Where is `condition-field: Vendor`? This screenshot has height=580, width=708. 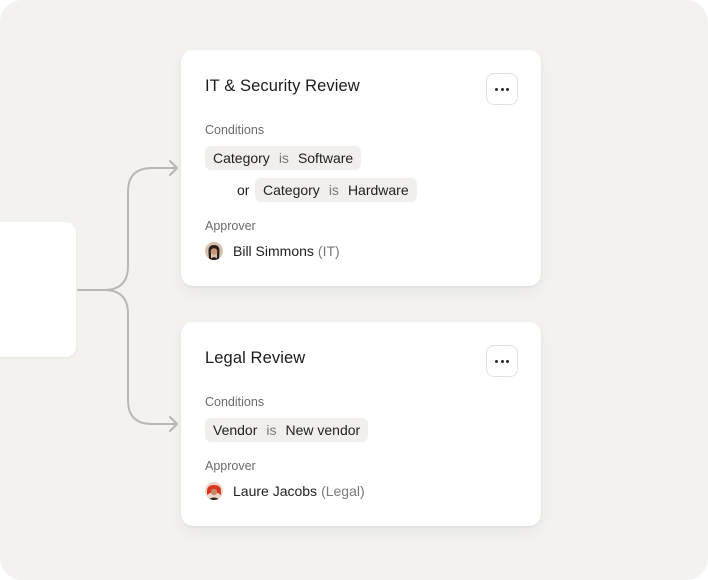 condition-field: Vendor is located at coordinates (235, 430).